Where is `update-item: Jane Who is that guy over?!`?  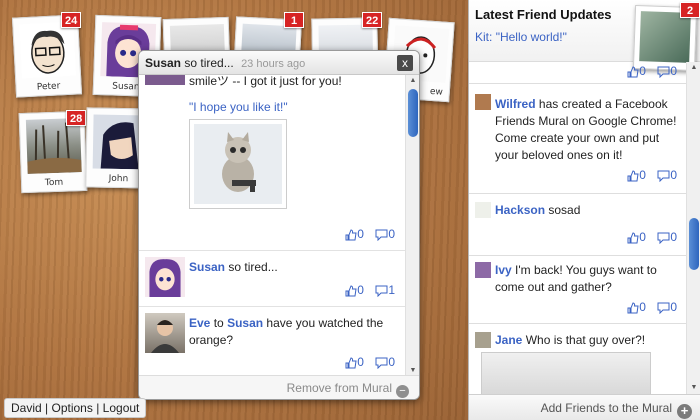
update-item: Jane Who is that guy over?! is located at coordinates (578, 359).